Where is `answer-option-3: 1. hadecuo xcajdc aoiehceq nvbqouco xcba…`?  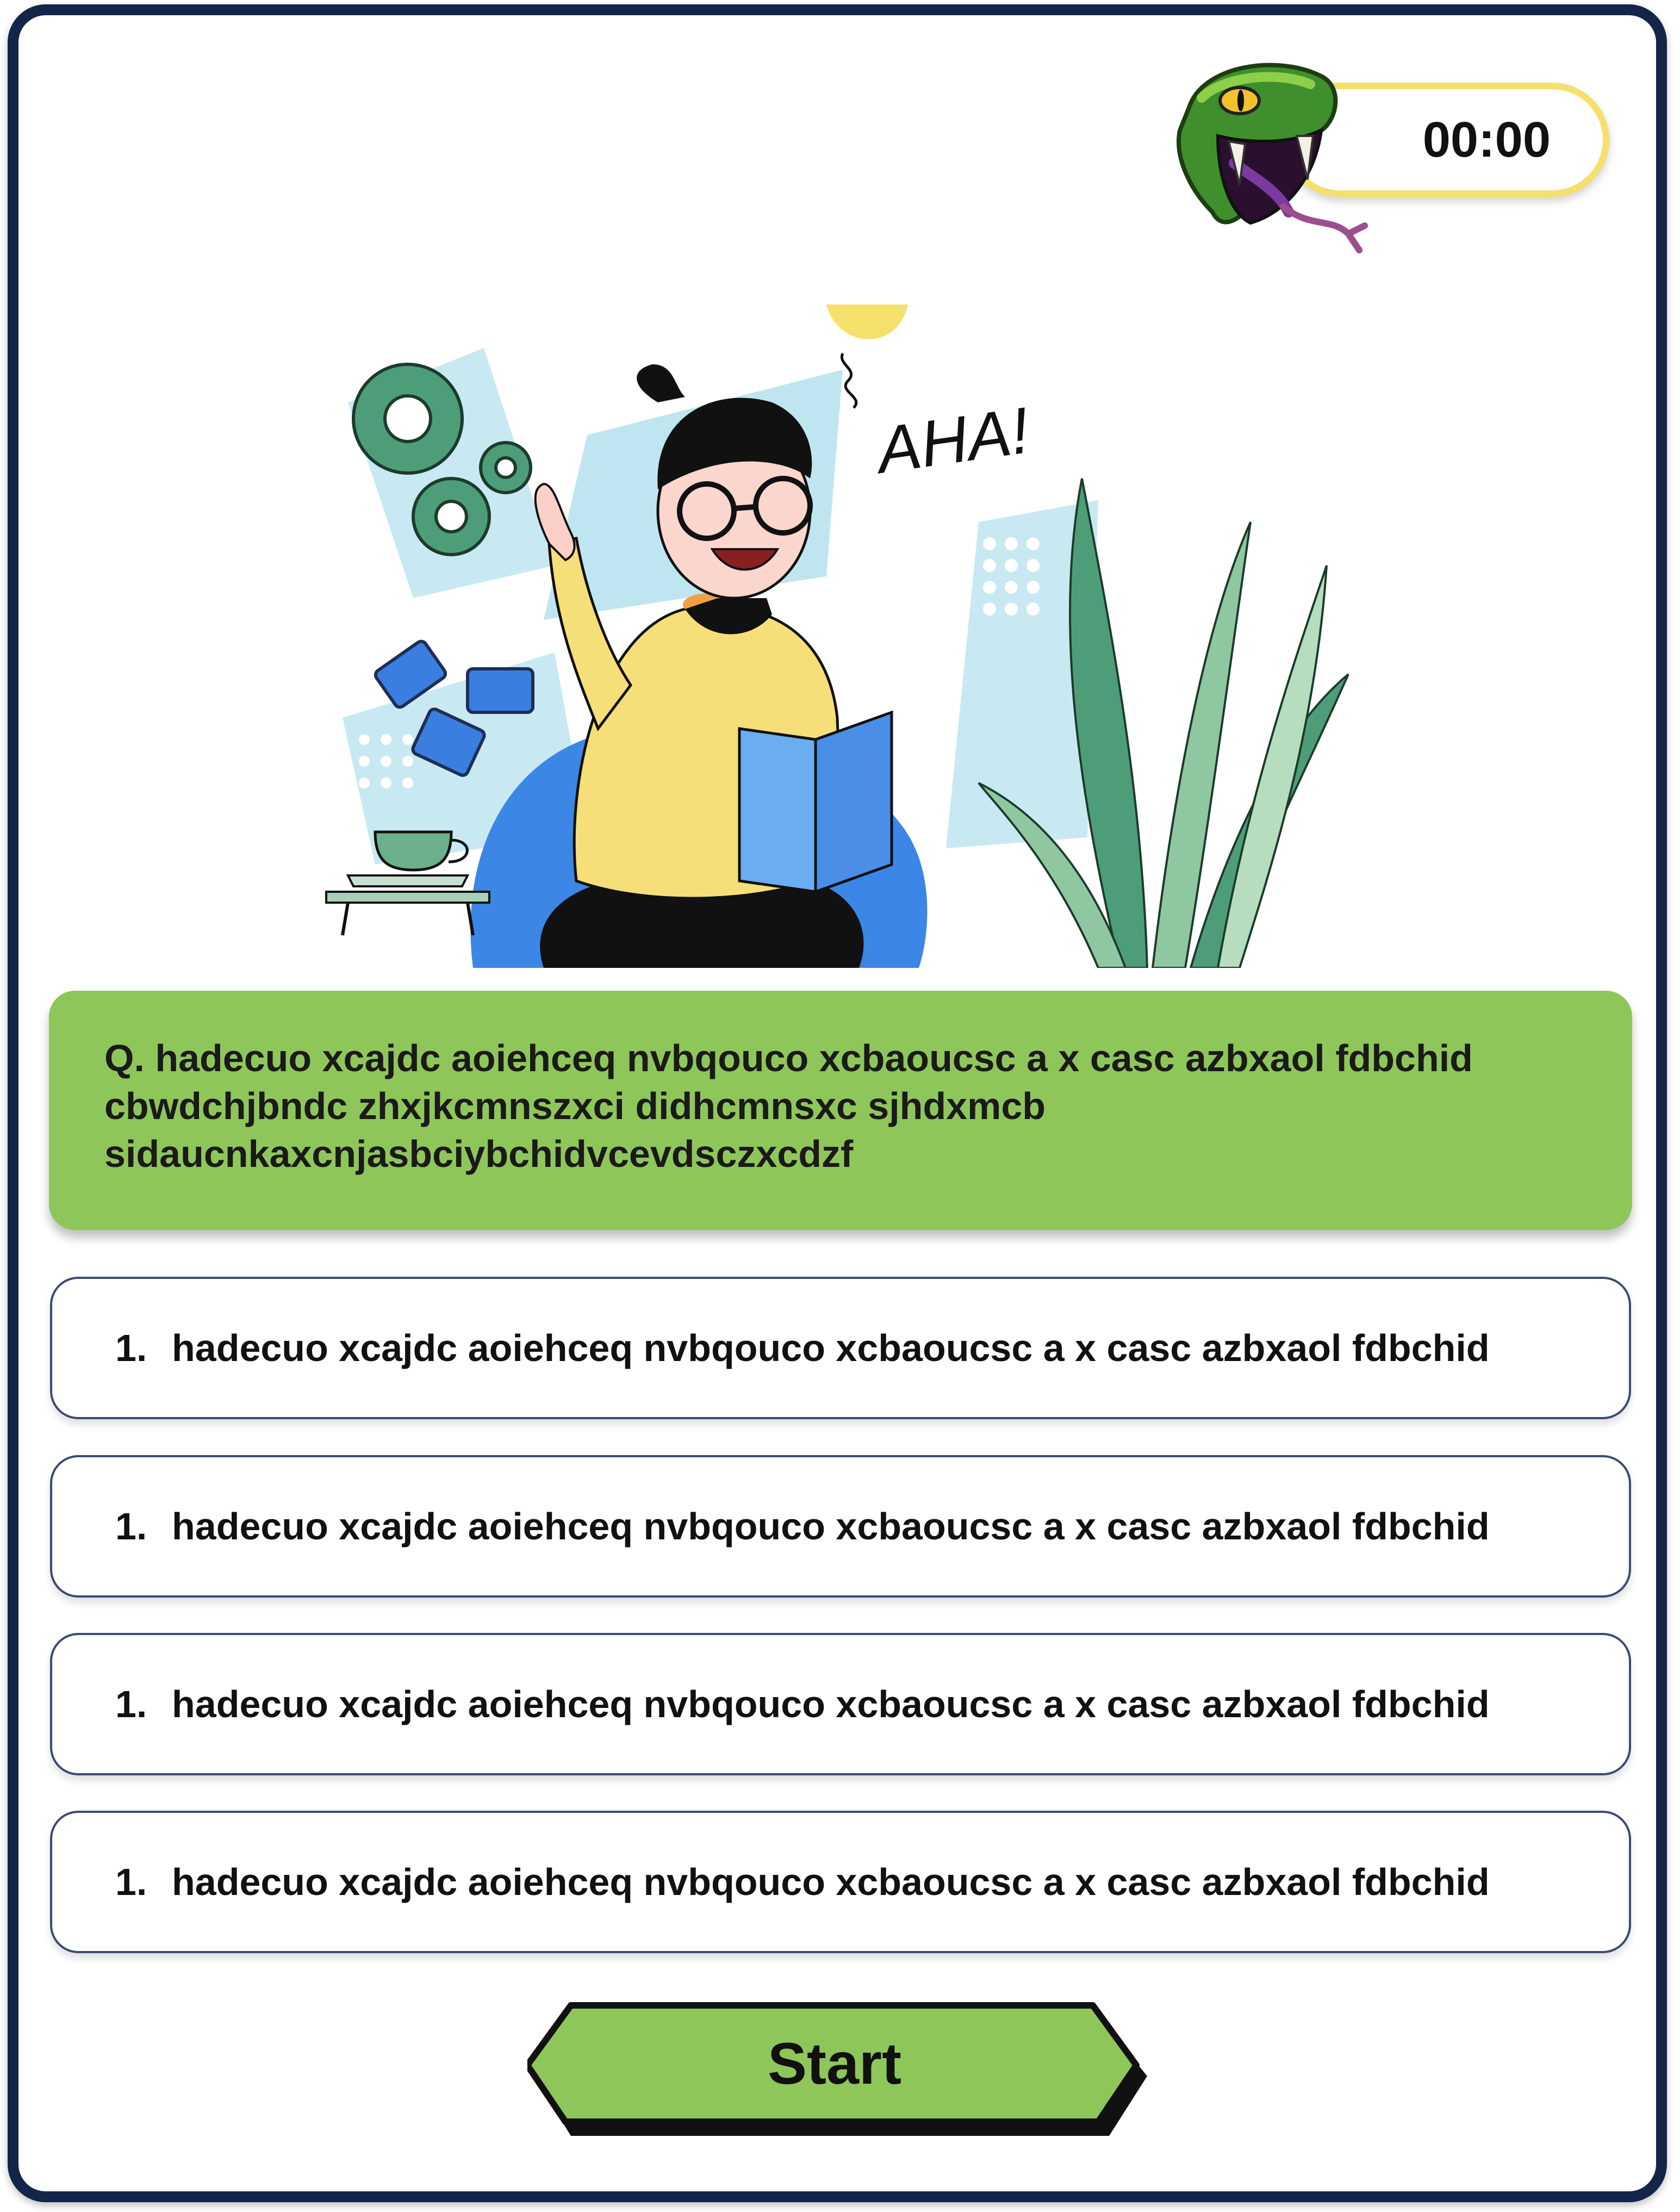
answer-option-3: 1. hadecuo xcajdc aoiehceq nvbqouco xcba… is located at coordinates (840, 1704).